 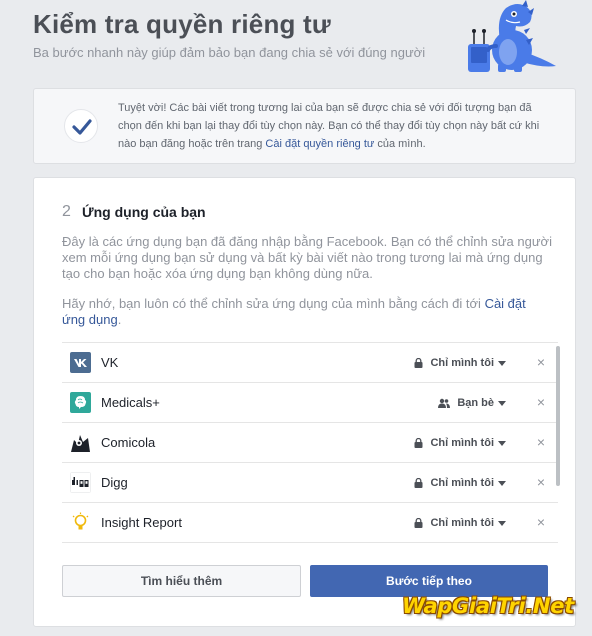 I want to click on app-name: VK, so click(x=110, y=362).